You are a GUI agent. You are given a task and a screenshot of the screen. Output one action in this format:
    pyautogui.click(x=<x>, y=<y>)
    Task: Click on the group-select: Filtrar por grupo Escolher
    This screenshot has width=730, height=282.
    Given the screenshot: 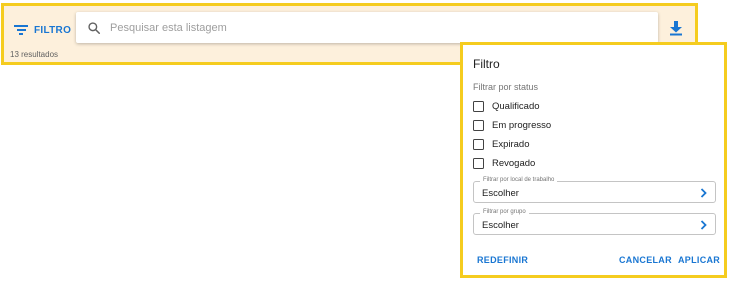 What is the action you would take?
    pyautogui.click(x=594, y=222)
    